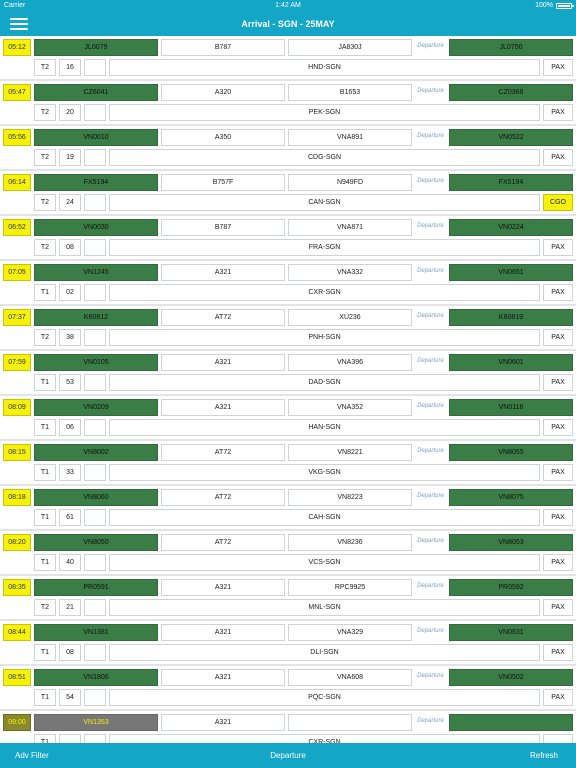  I want to click on route-cell: CDG-SGN, so click(324, 157).